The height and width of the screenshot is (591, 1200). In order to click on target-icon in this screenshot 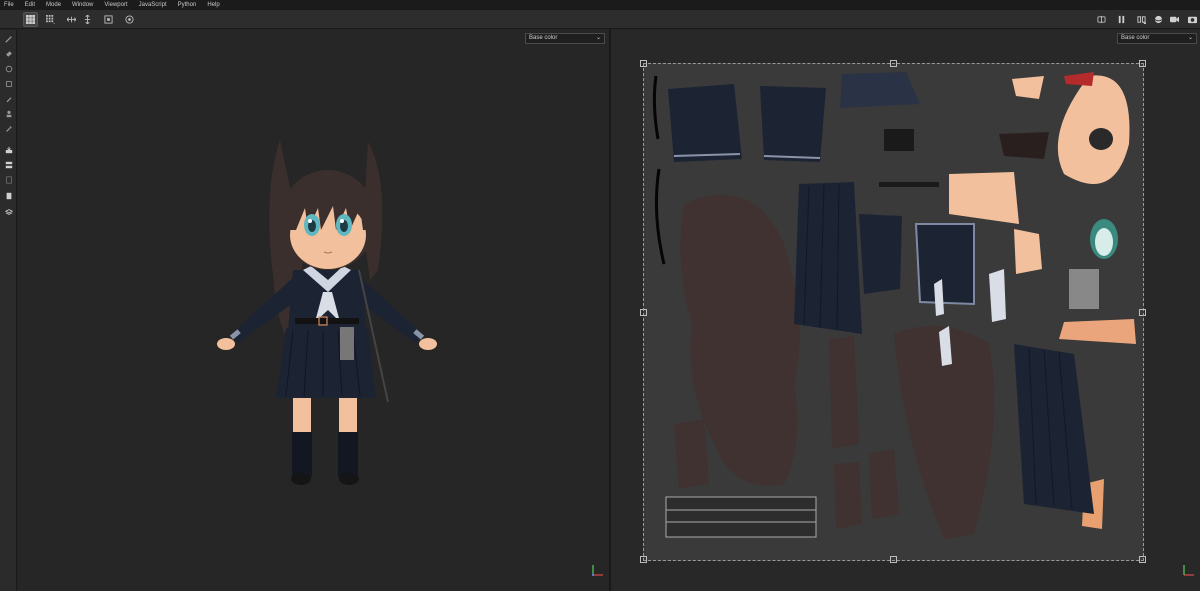, I will do `click(129, 19)`.